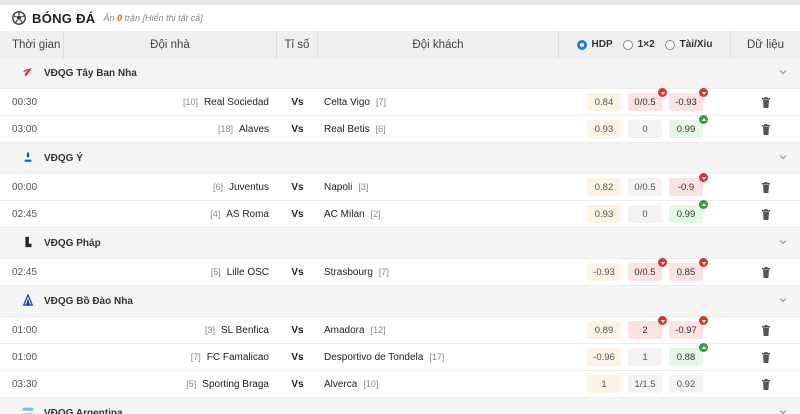 The image size is (800, 414). I want to click on away-team-cell: AC Milan [2], so click(438, 214).